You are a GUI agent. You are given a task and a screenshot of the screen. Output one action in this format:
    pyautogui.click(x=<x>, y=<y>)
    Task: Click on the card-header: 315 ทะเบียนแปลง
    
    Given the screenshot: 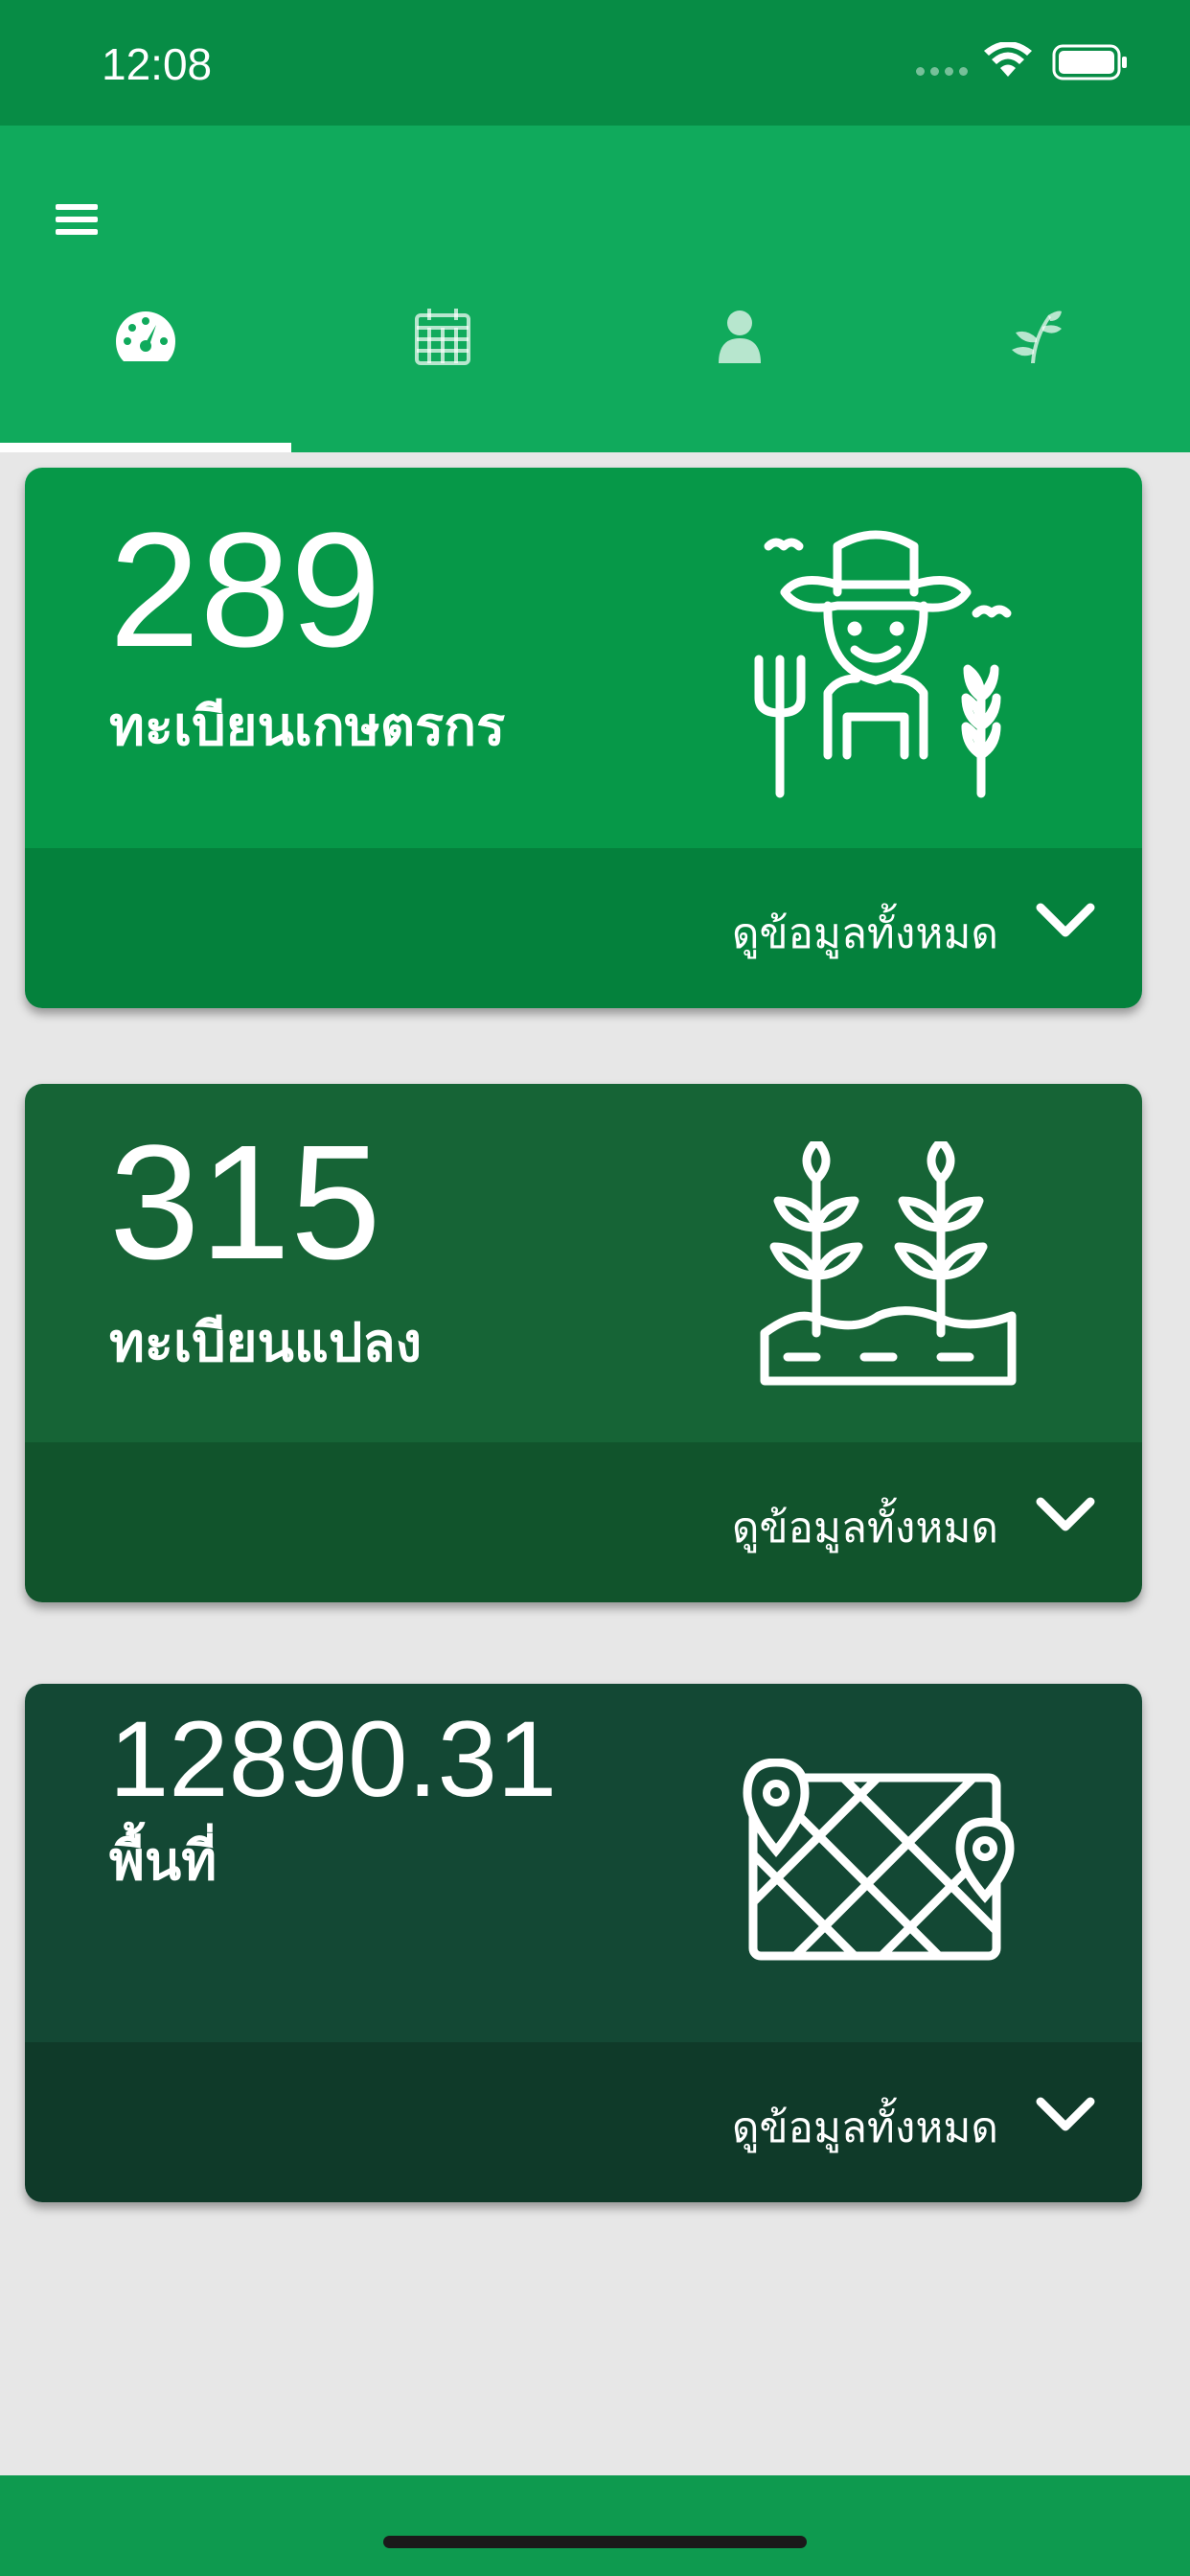 What is the action you would take?
    pyautogui.click(x=584, y=1263)
    